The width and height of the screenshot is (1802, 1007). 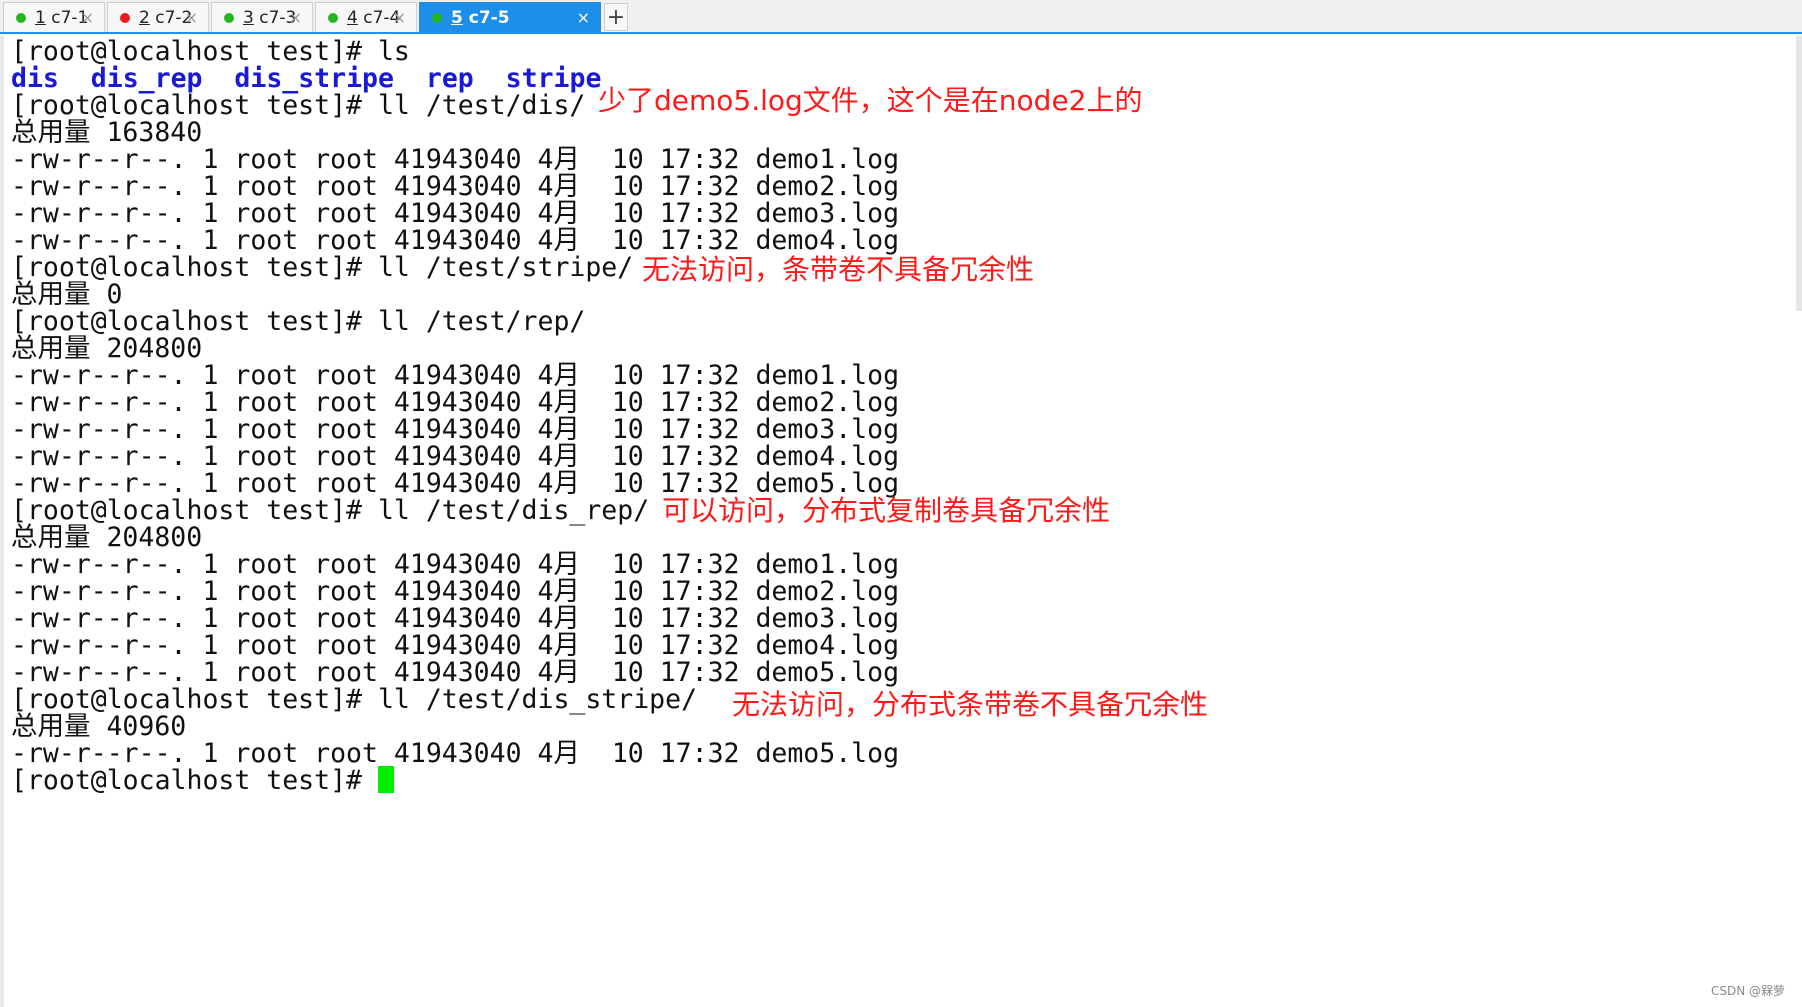 I want to click on terminal-prompt-line: [root@localhost test]#, so click(x=202, y=780).